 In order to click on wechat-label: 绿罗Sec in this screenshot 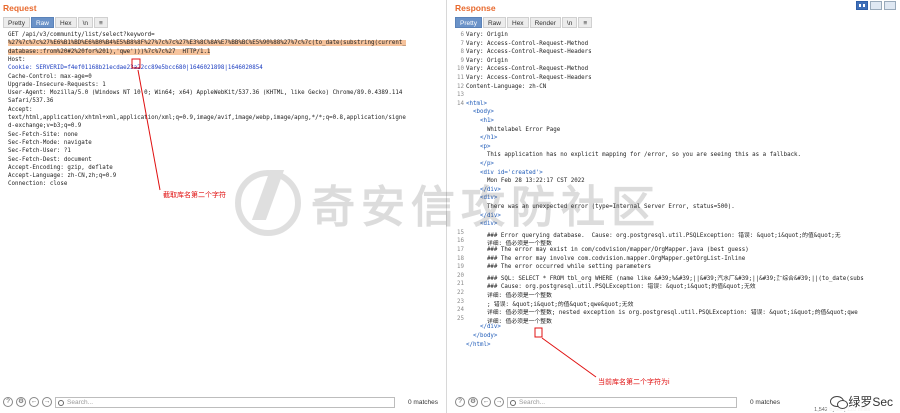, I will do `click(870, 402)`.